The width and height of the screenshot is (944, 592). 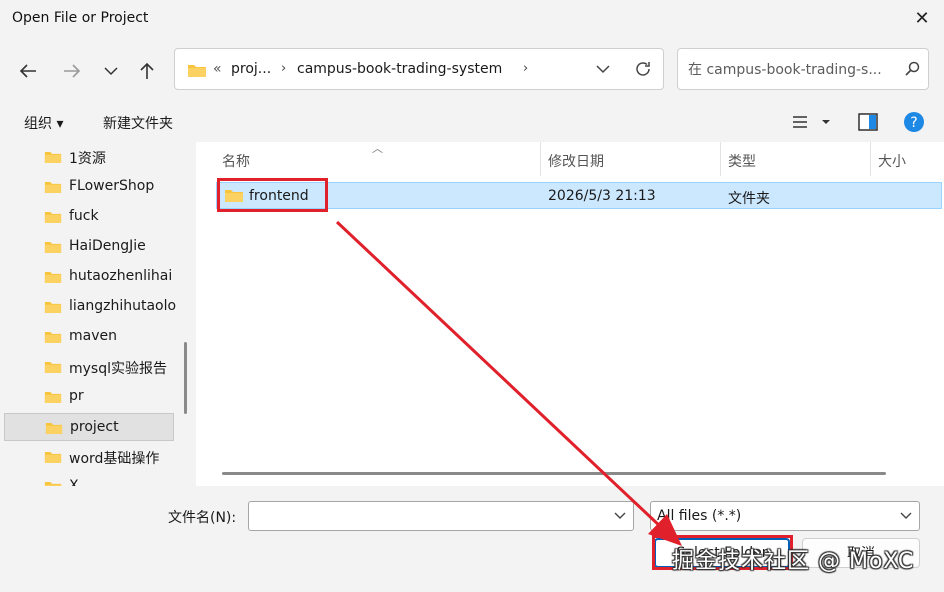 What do you see at coordinates (793, 561) in the screenshot?
I see `watermark-text: 掘金技术社区 @ MoXC` at bounding box center [793, 561].